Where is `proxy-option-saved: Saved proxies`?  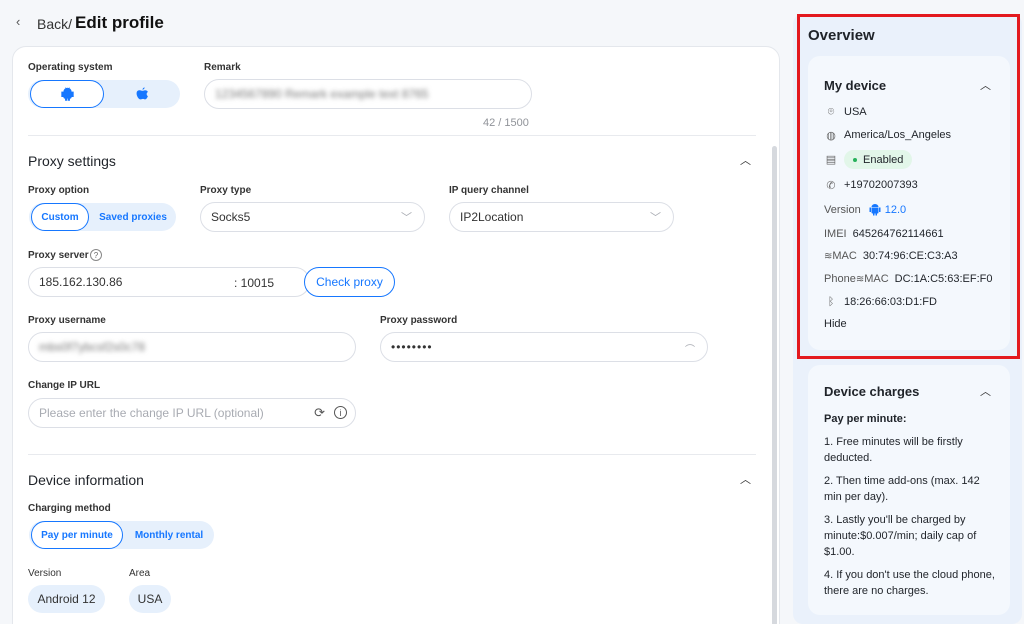
proxy-option-saved: Saved proxies is located at coordinates (133, 217).